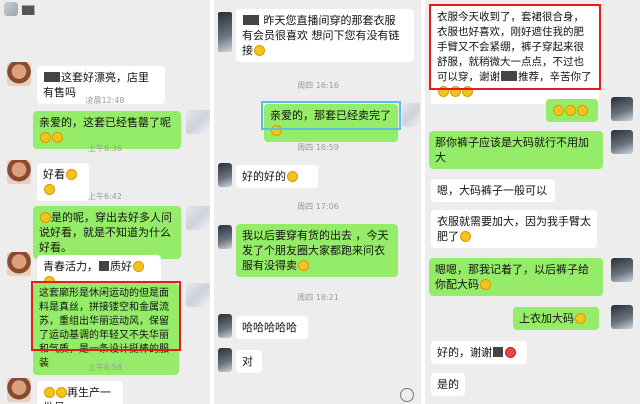  I want to click on message-bubble: 是的, so click(448, 384).